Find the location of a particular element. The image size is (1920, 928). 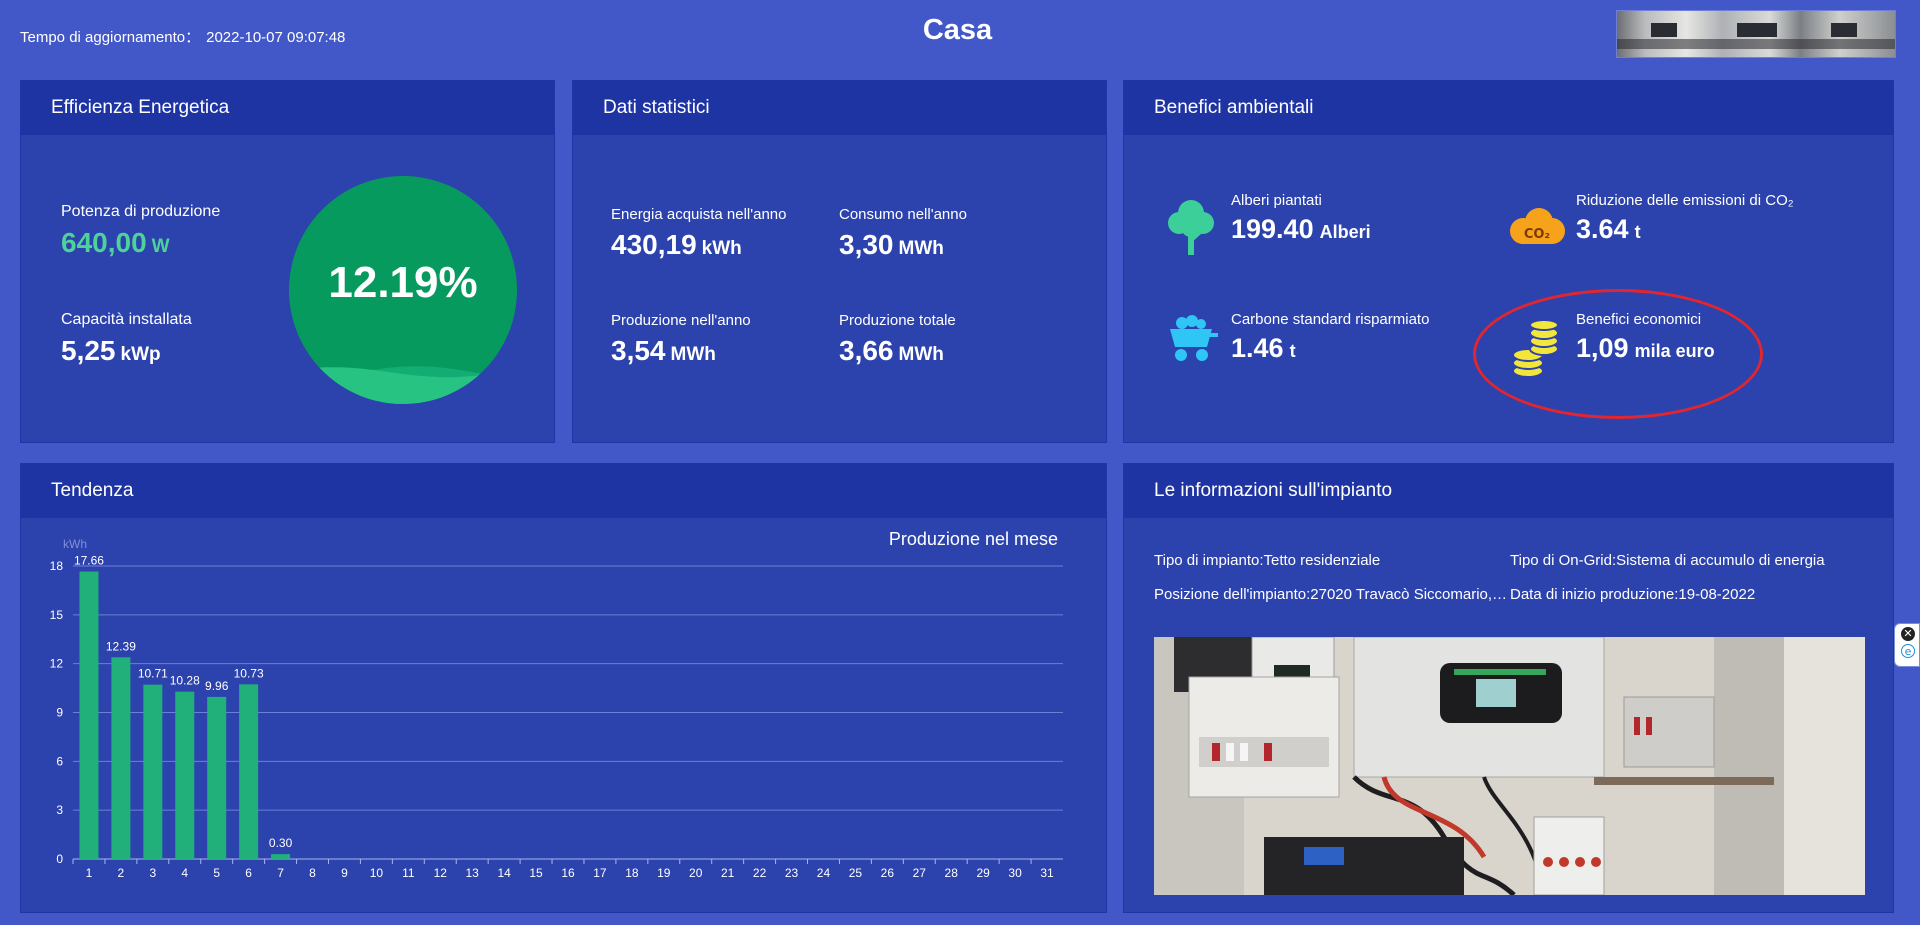

x-tick-label: 28 is located at coordinates (952, 873).